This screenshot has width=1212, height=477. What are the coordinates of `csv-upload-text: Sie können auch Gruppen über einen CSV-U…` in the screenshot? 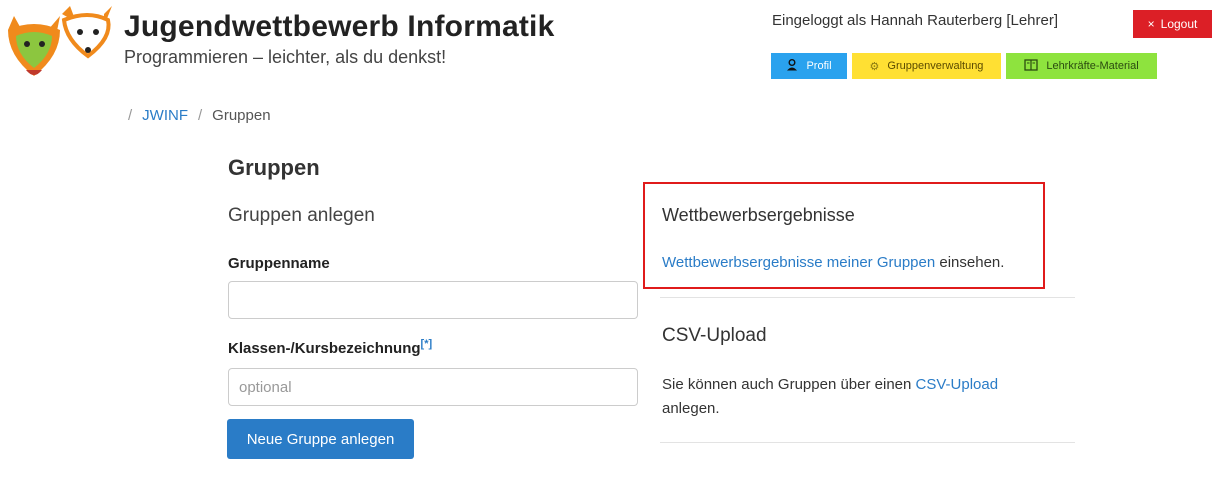 It's located at (852, 397).